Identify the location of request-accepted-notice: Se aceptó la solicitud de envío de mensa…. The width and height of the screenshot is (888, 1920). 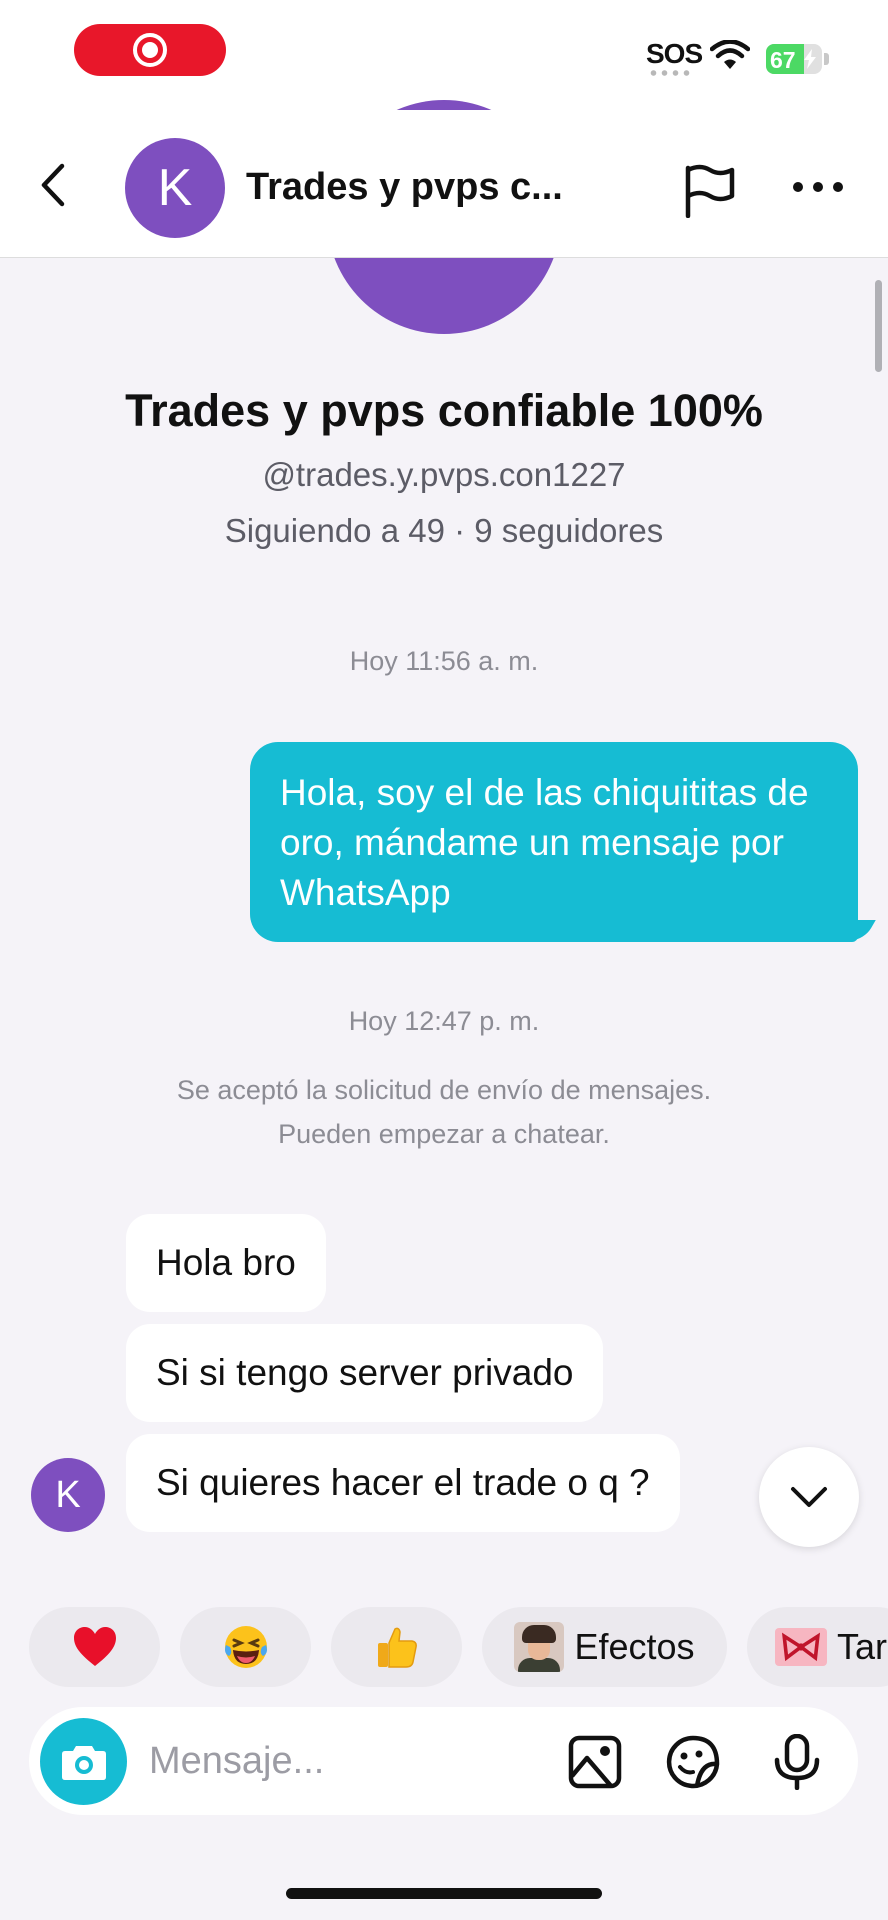
(444, 1112).